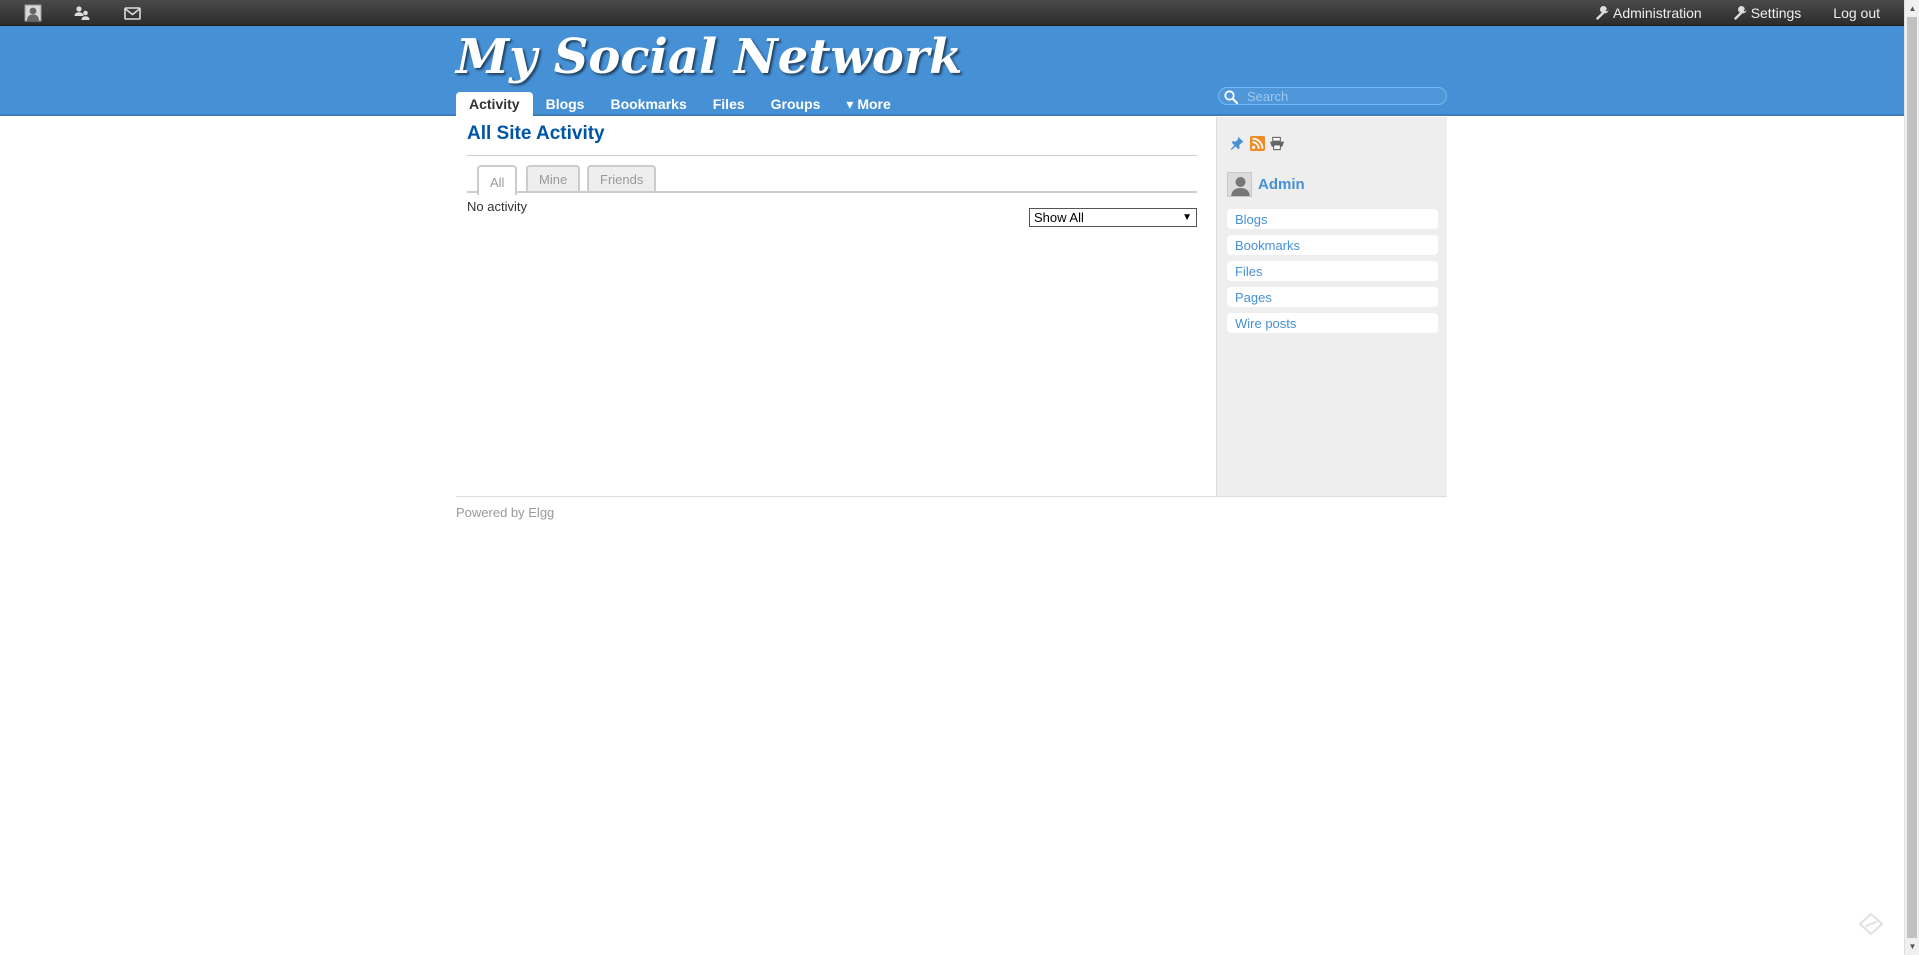 This screenshot has width=1919, height=955. Describe the element at coordinates (1776, 13) in the screenshot. I see `topbar-settings-label: Settings` at that location.